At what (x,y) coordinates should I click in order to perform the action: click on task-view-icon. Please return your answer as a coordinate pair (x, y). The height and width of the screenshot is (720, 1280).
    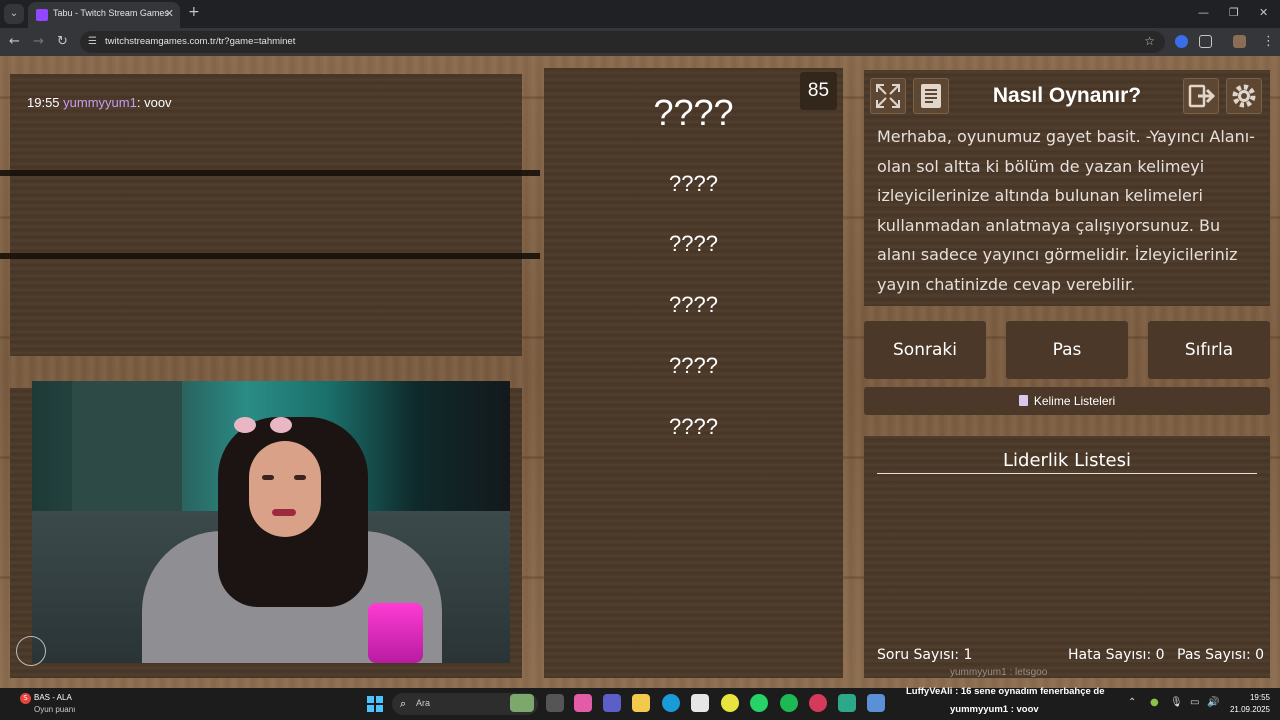
    Looking at the image, I should click on (555, 703).